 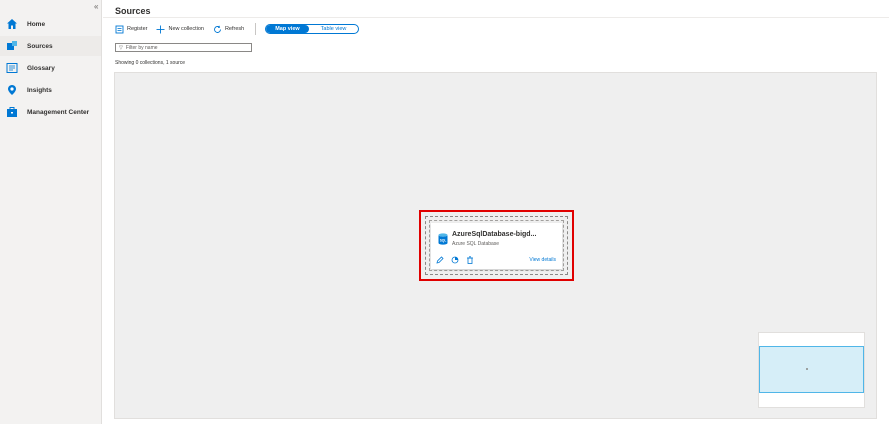 What do you see at coordinates (41, 68) in the screenshot?
I see `sidebar-item-label: Glossary` at bounding box center [41, 68].